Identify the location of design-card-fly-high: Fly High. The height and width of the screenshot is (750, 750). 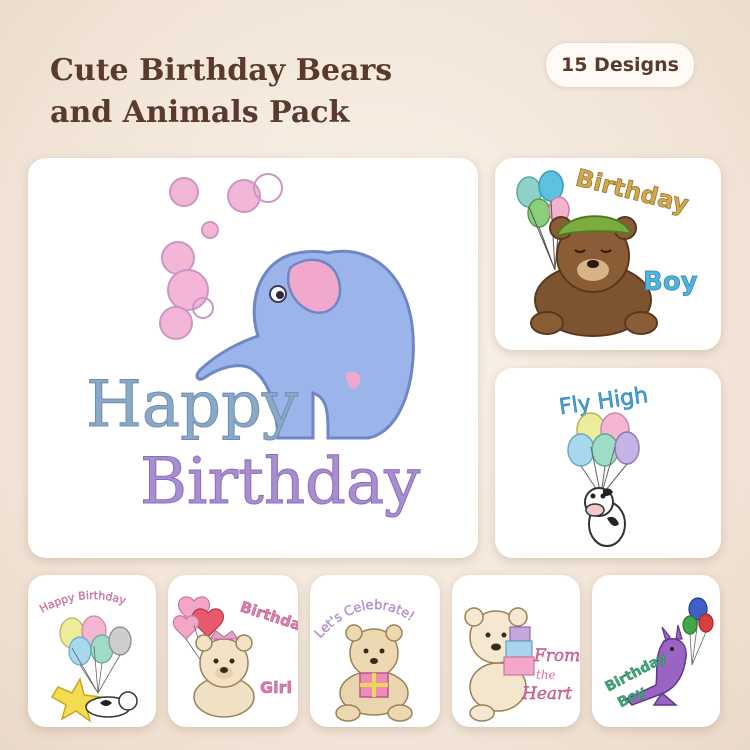
(608, 463).